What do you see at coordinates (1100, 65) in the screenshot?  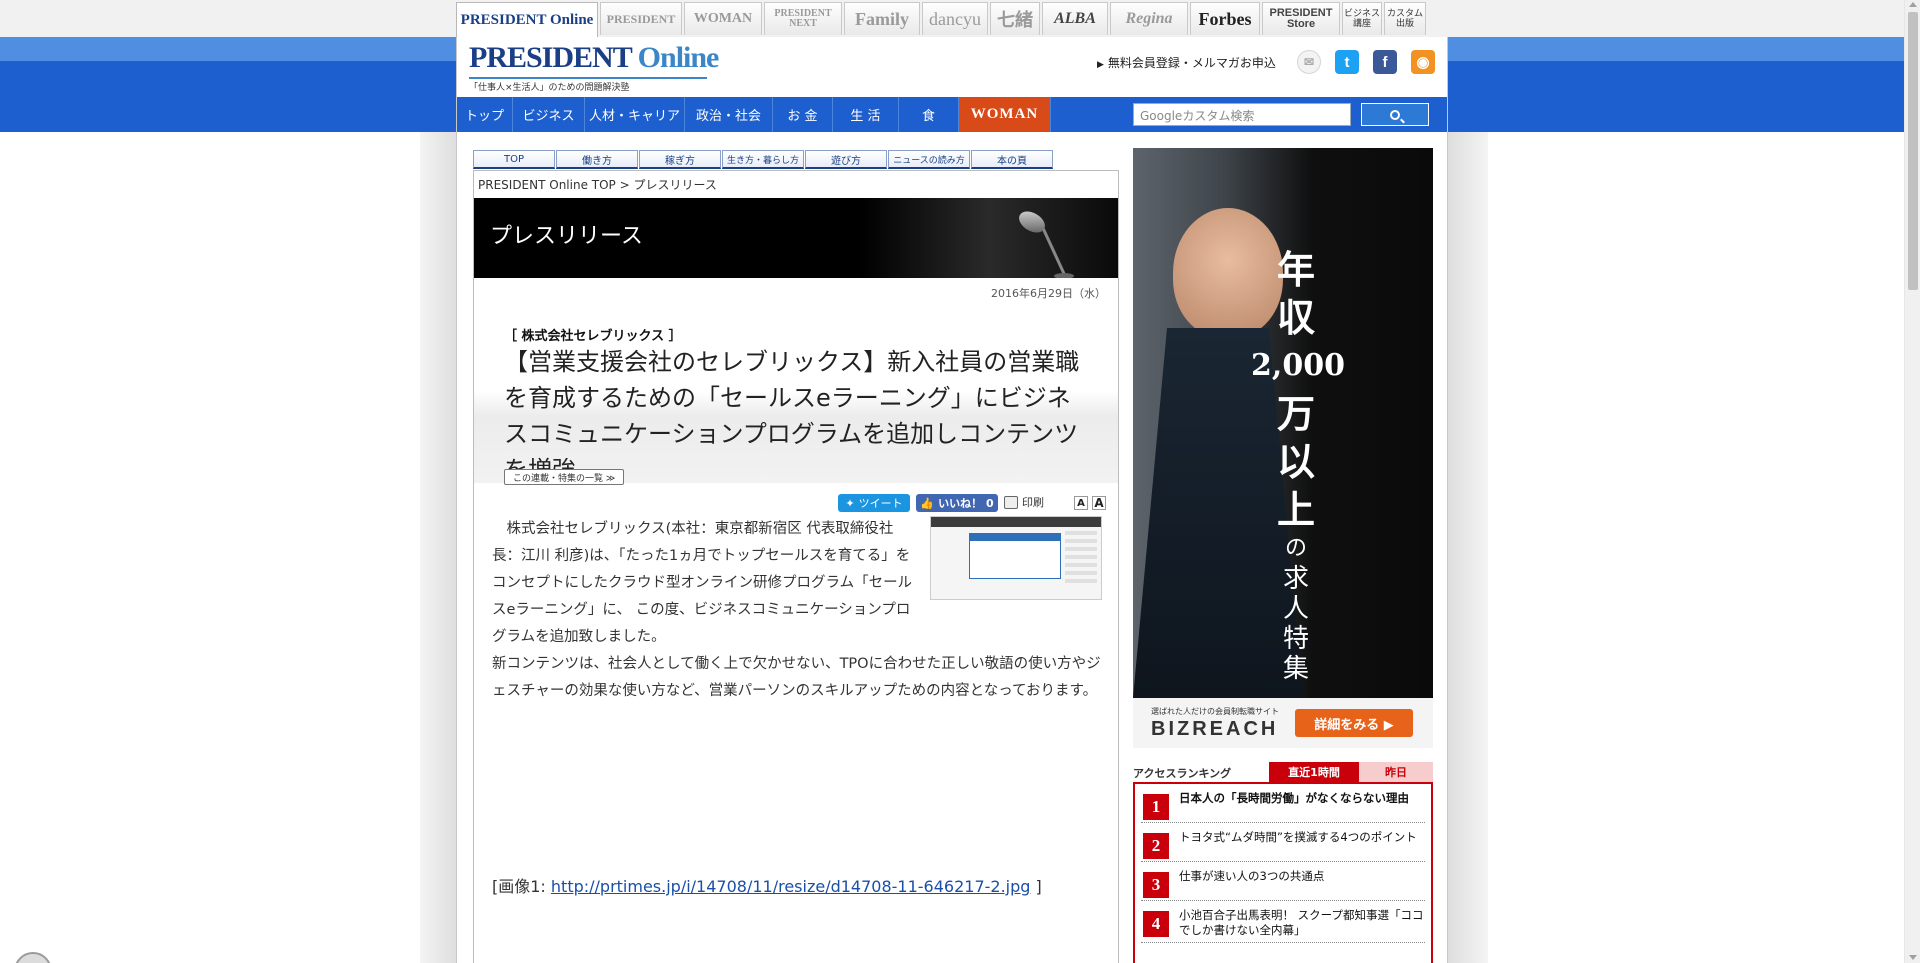 I see `arrow-right-icon: ▶` at bounding box center [1100, 65].